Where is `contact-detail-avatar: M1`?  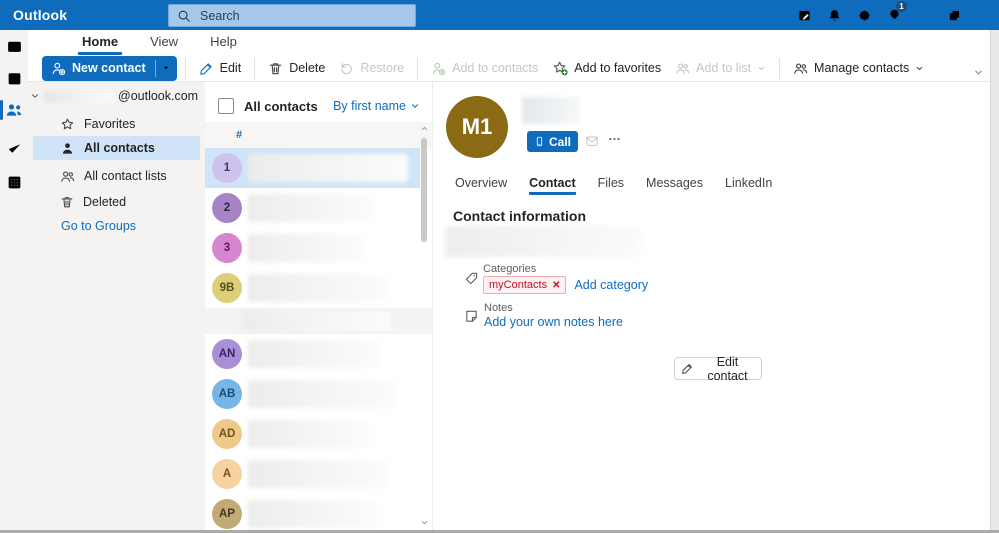 contact-detail-avatar: M1 is located at coordinates (477, 127).